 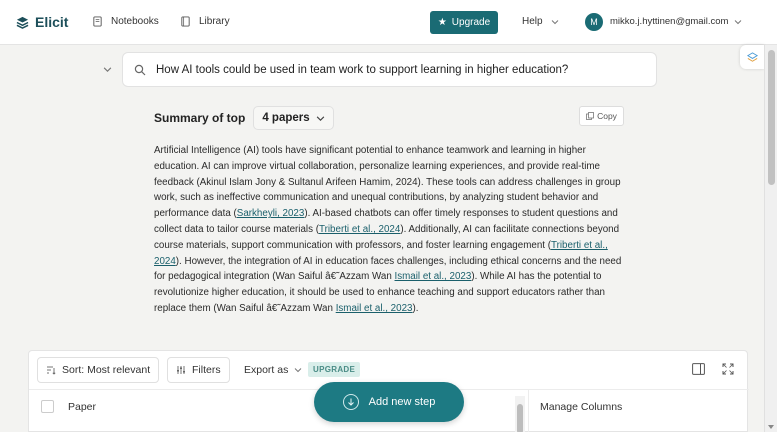 I want to click on account-email: mikko.j.hyttinen@gmail.com, so click(x=669, y=21).